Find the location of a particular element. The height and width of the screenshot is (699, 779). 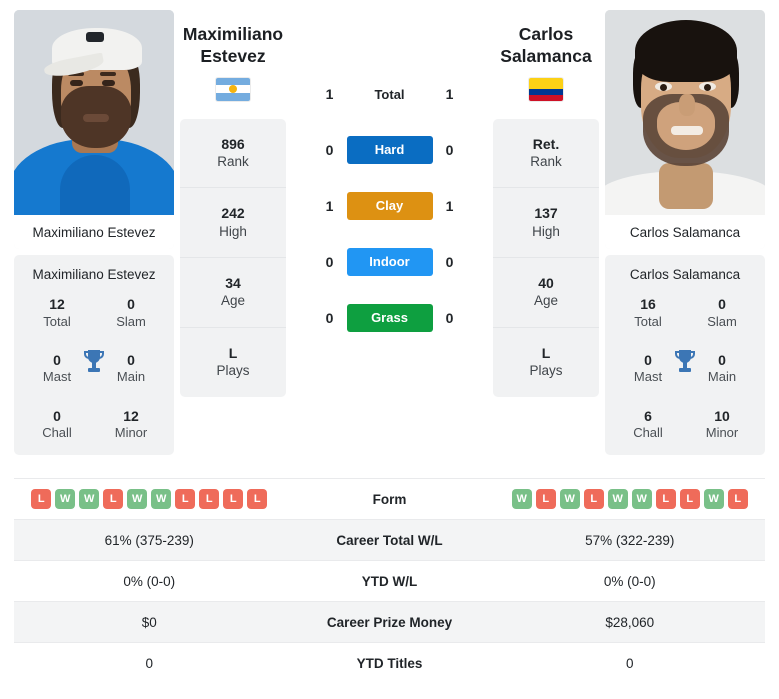

right-ytd-titles: 0 is located at coordinates (629, 663).